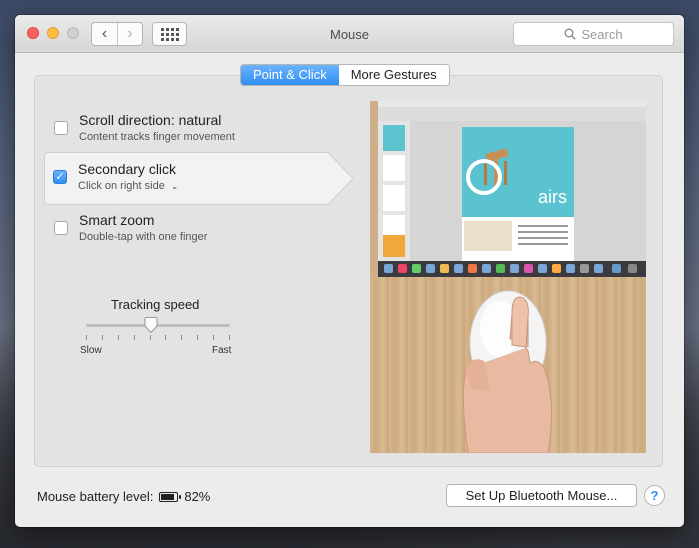 Image resolution: width=699 pixels, height=548 pixels. I want to click on option-title: Scroll direction: natural, so click(150, 120).